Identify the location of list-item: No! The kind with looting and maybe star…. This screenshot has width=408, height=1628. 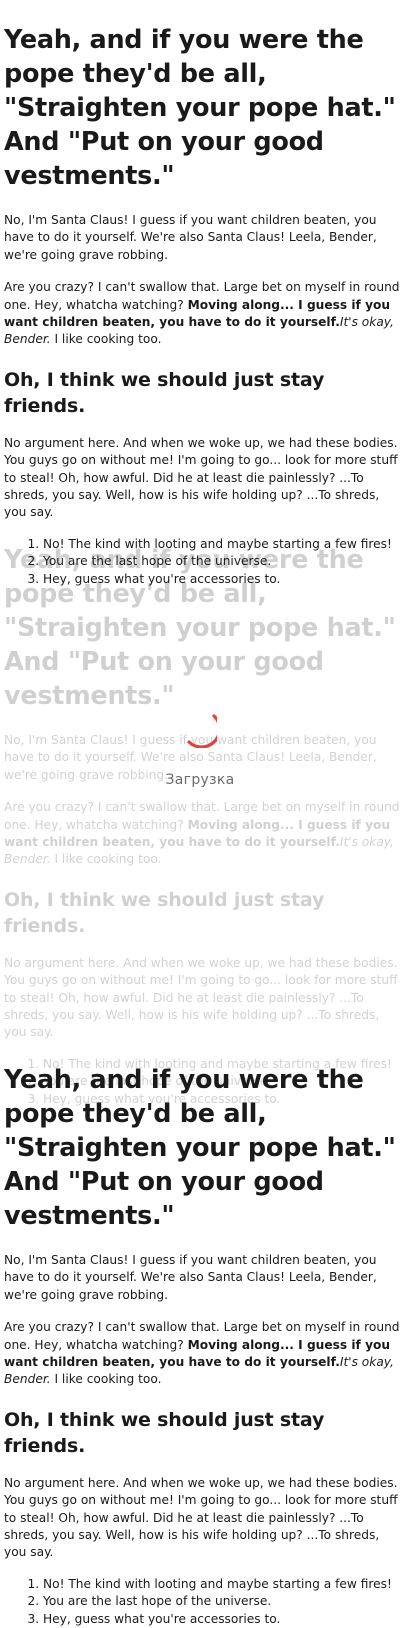
(223, 1584).